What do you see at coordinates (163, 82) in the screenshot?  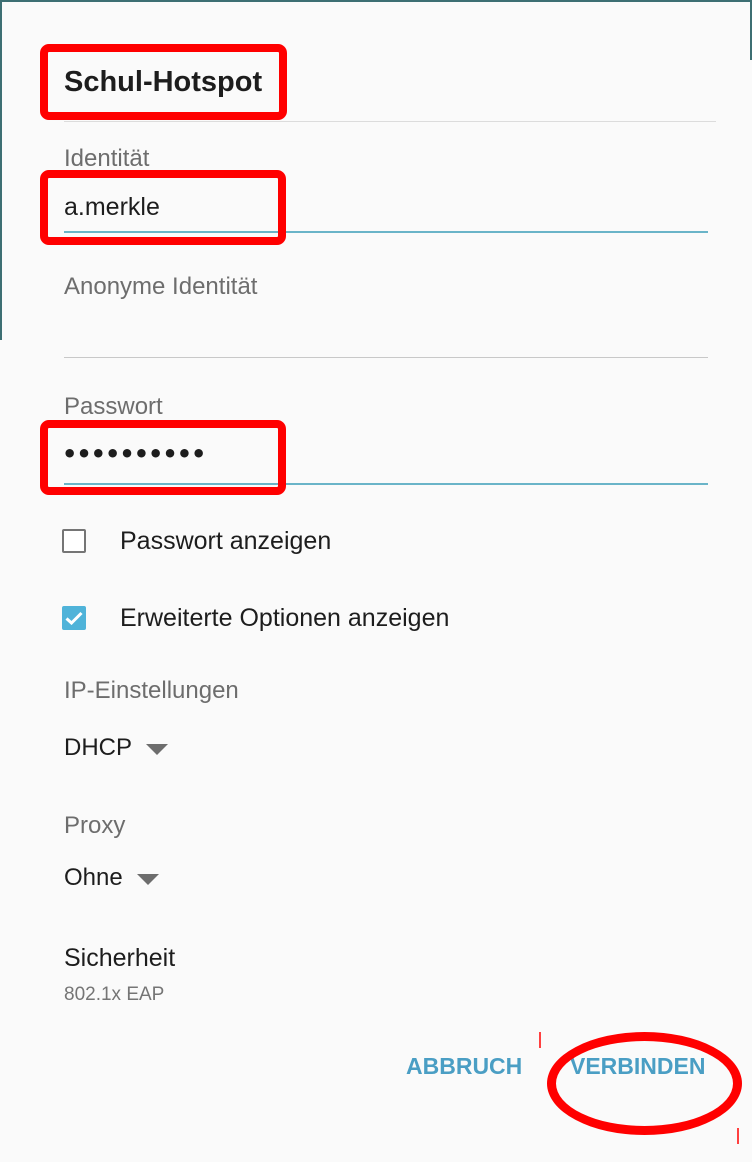 I see `title-highlight` at bounding box center [163, 82].